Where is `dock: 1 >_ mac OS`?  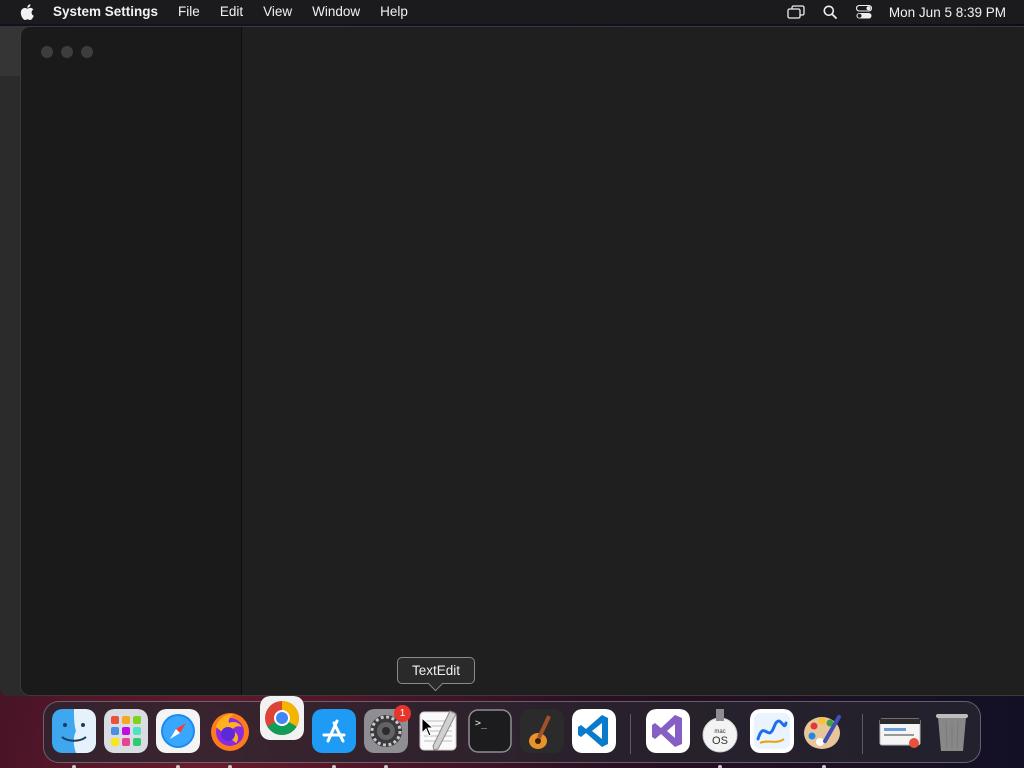
dock: 1 >_ mac OS is located at coordinates (512, 732).